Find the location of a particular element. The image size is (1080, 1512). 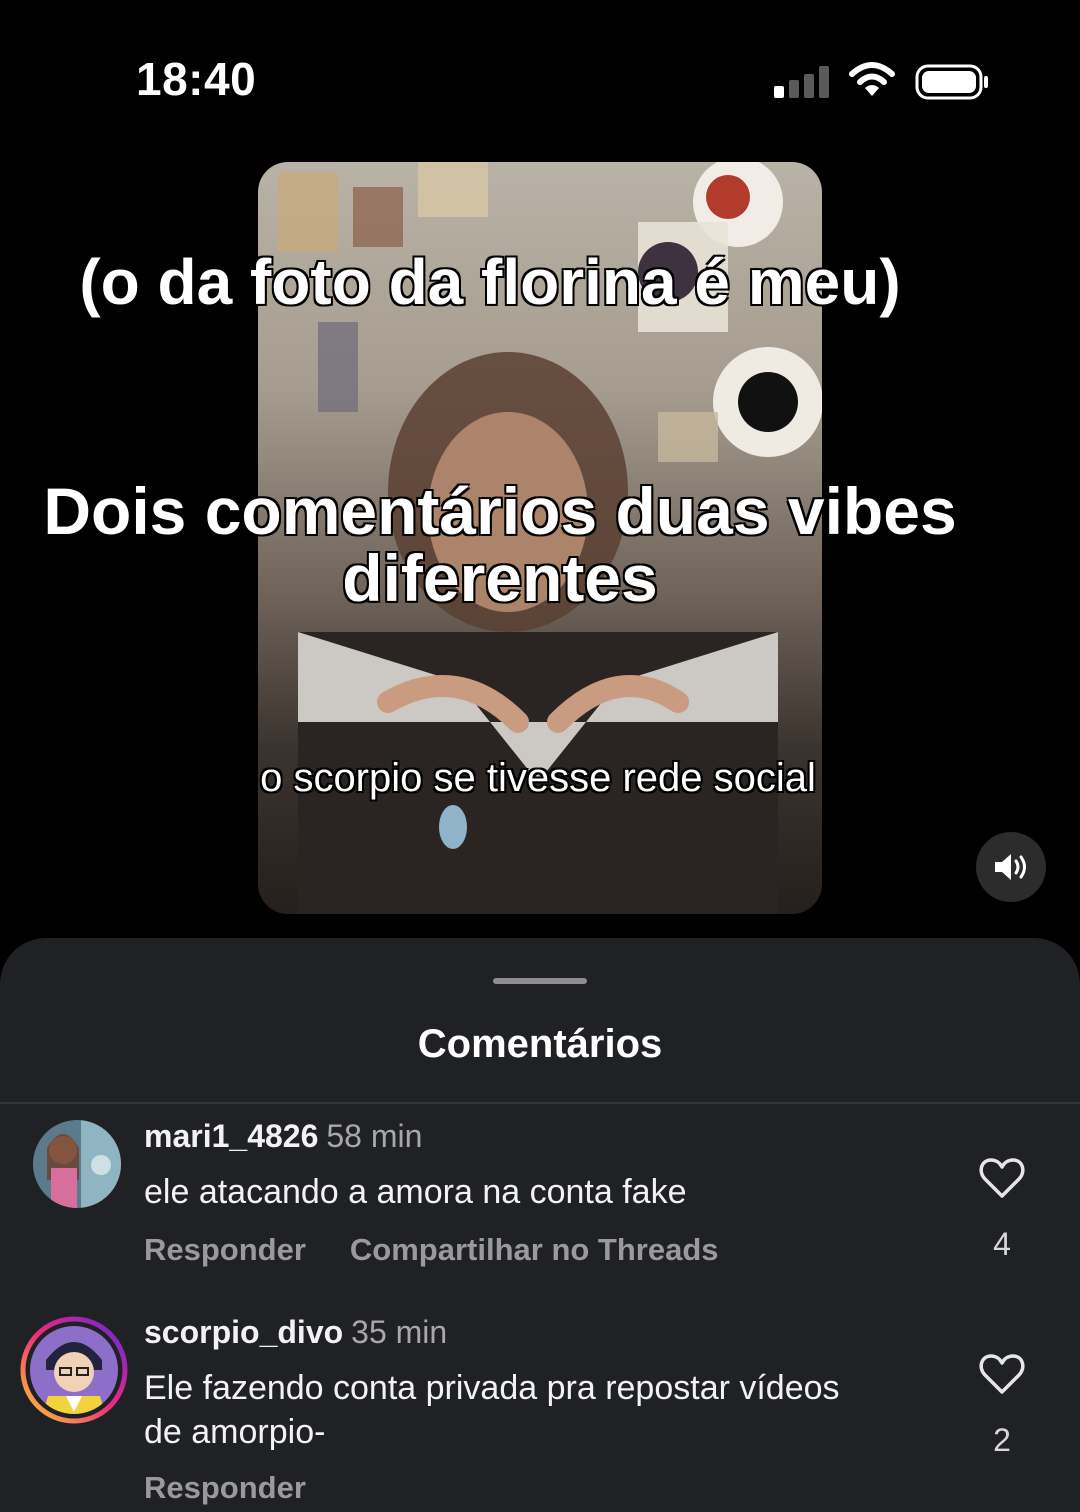

comment-username: mari1_4826 58 min is located at coordinates (283, 1136).